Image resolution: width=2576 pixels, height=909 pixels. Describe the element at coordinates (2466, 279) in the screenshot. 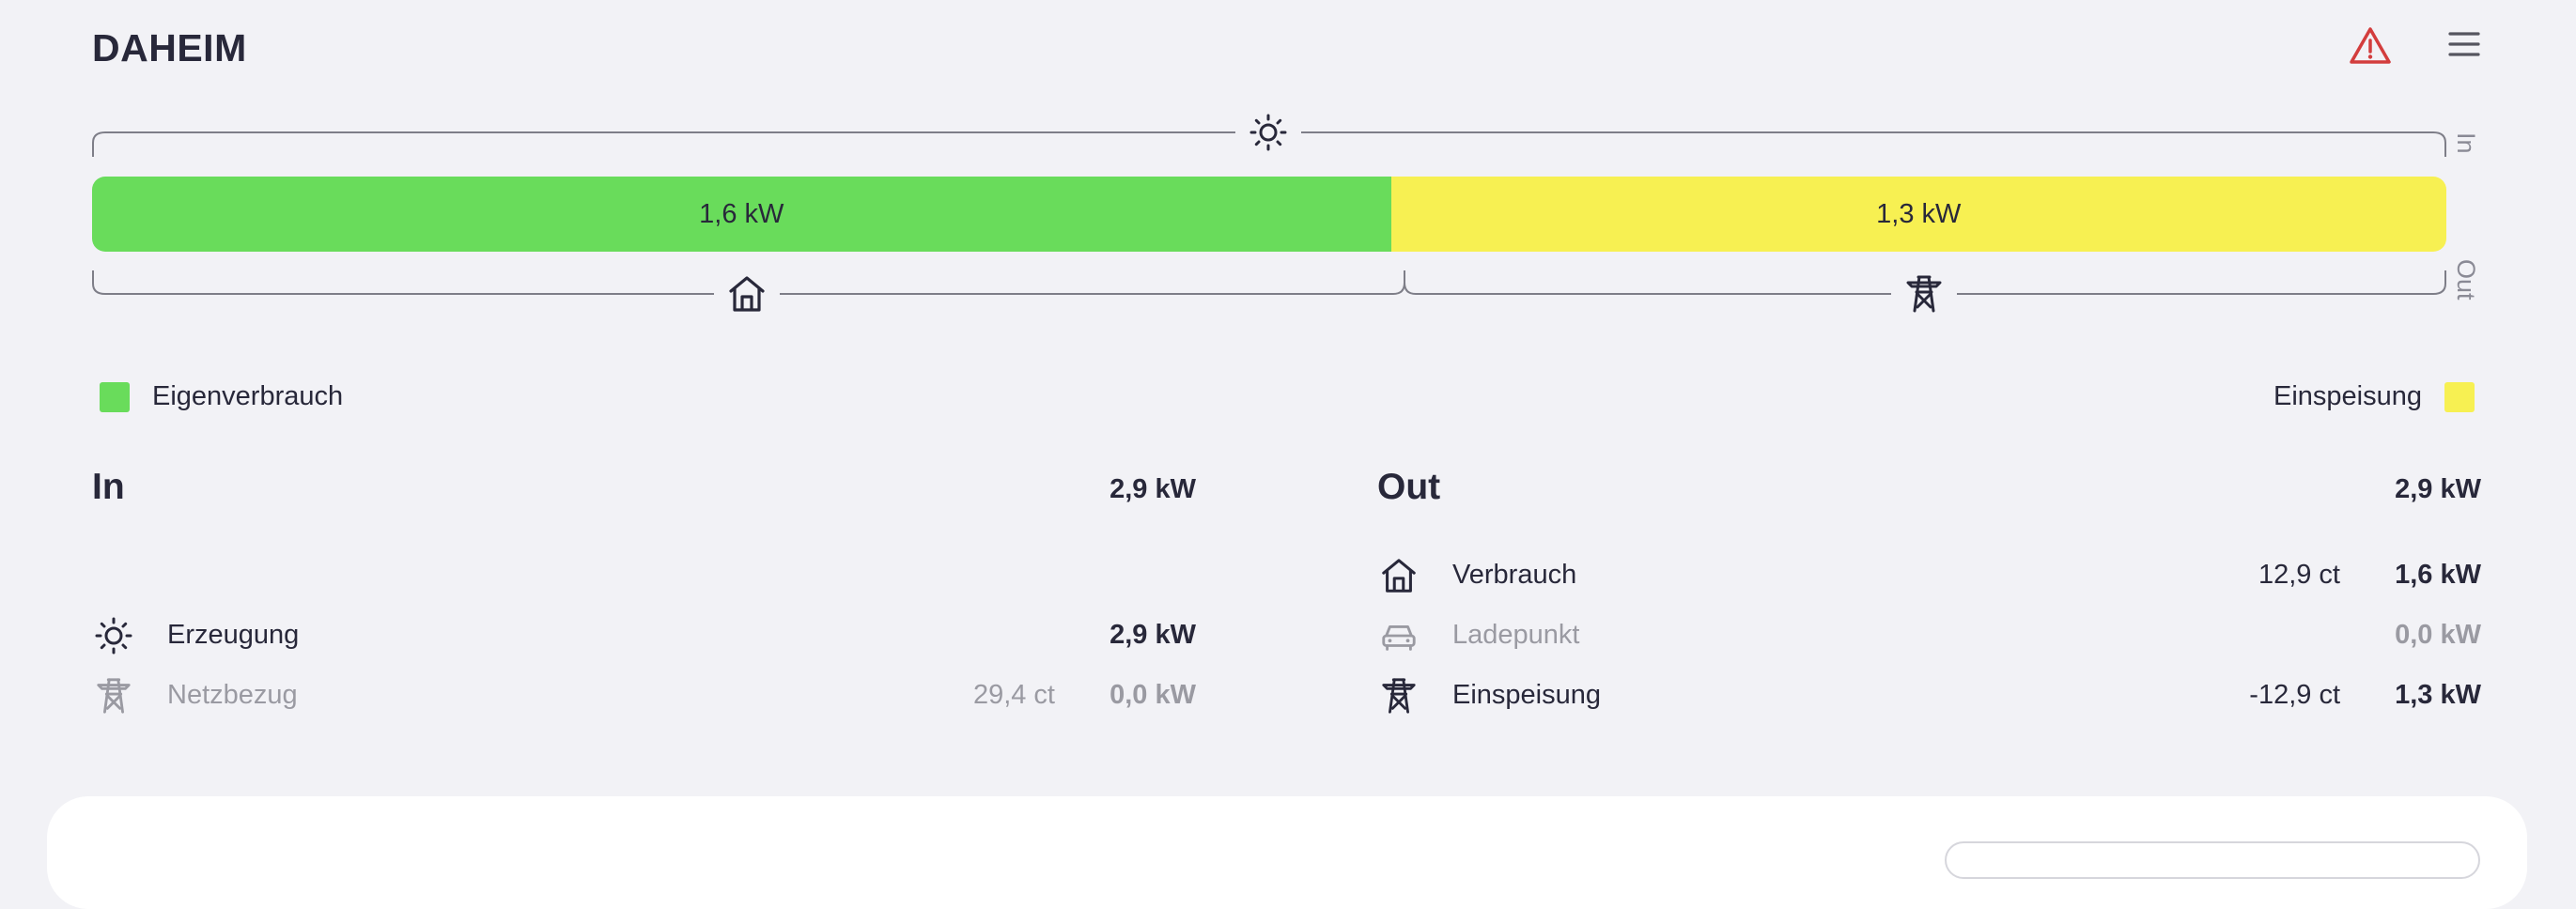

I see `bar-side-label-out: Out` at that location.